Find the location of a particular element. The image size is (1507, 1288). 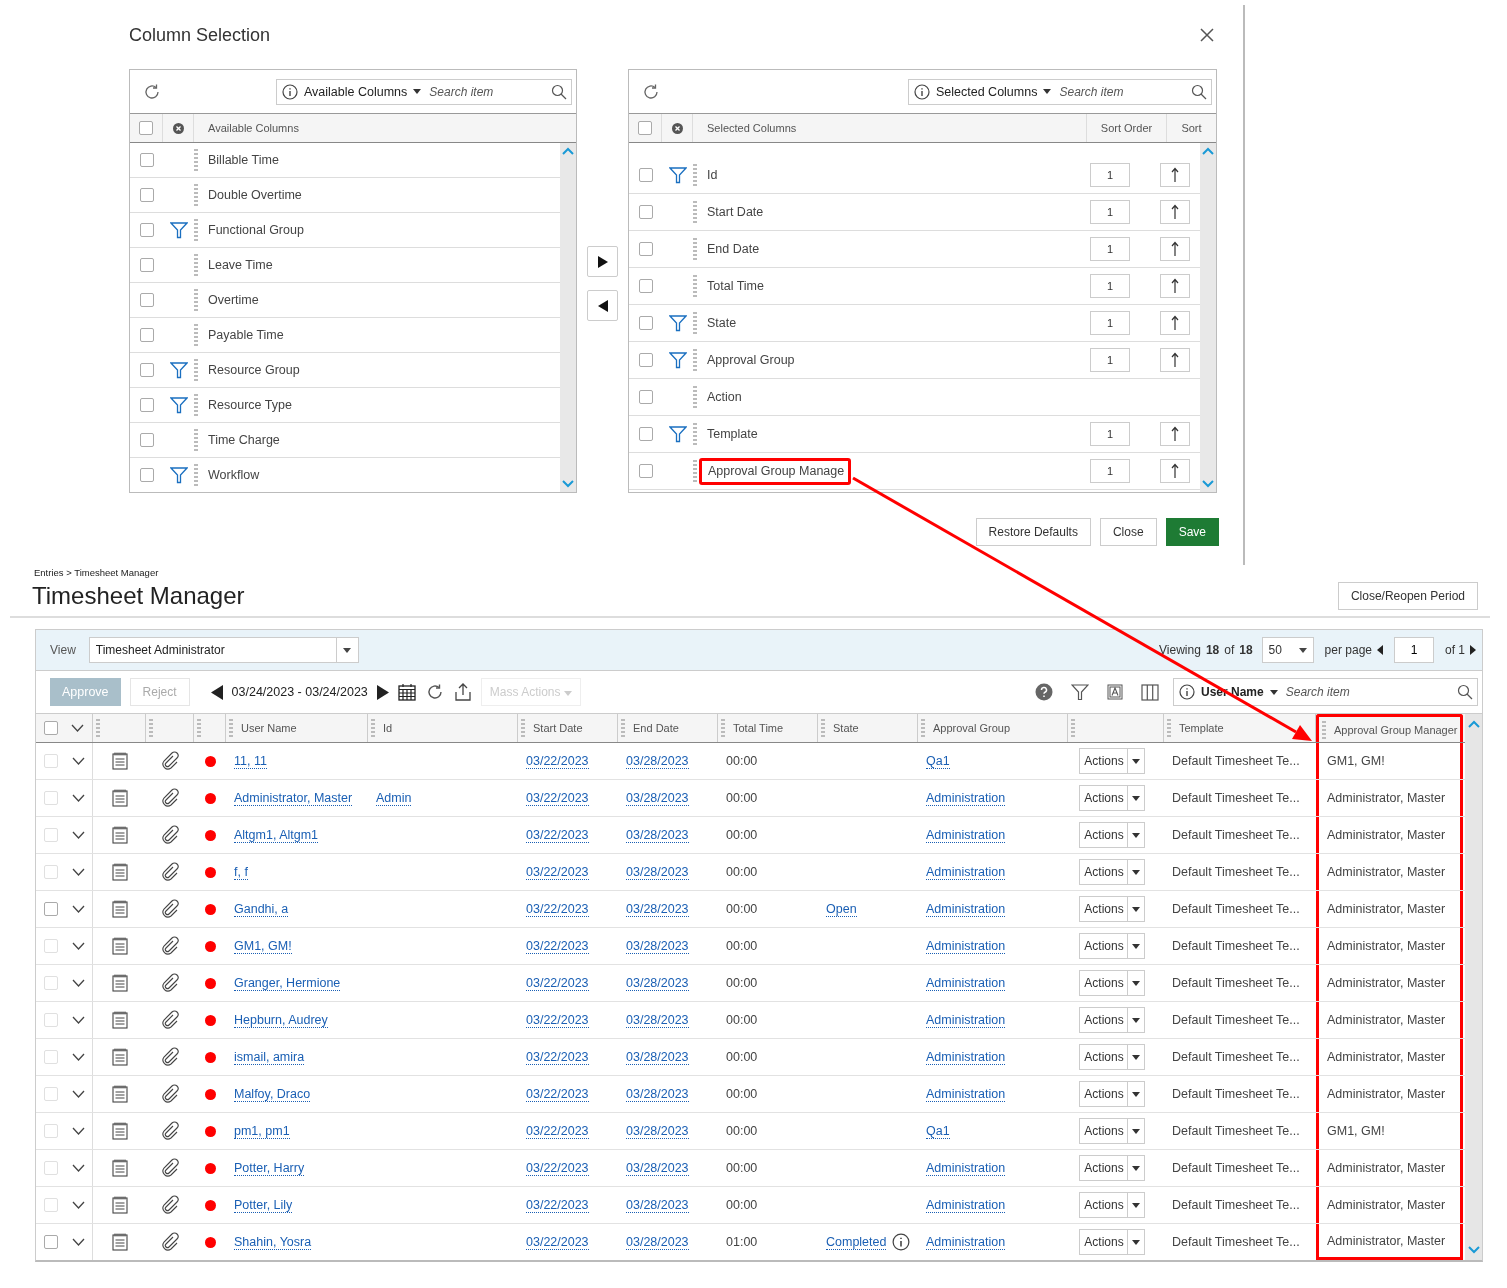

scroll-down-icon is located at coordinates (568, 484).